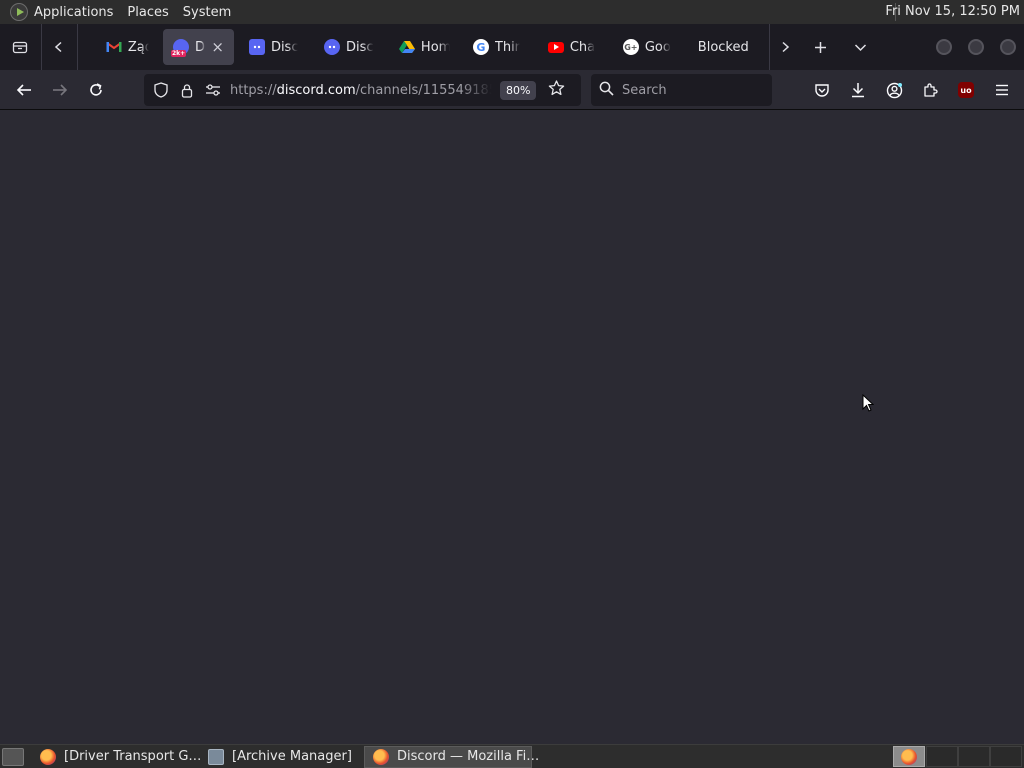 Image resolution: width=1024 pixels, height=768 pixels. I want to click on close-tab-icon: ×, so click(217, 47).